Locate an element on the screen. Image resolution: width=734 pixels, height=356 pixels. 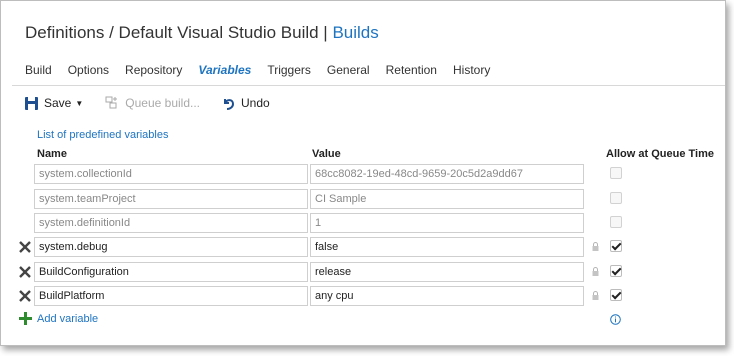
save-label: Save is located at coordinates (58, 103).